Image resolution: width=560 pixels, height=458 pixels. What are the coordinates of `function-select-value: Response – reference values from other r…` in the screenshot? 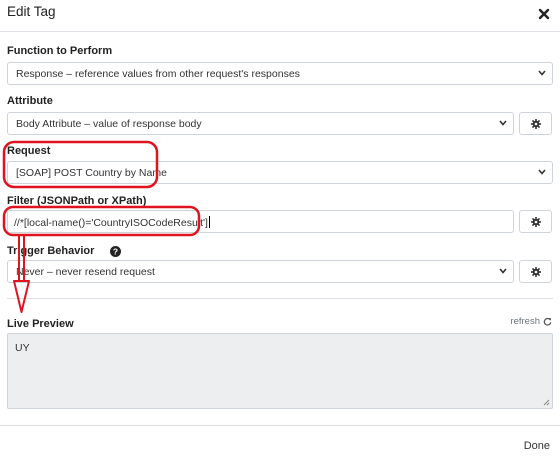 It's located at (158, 74).